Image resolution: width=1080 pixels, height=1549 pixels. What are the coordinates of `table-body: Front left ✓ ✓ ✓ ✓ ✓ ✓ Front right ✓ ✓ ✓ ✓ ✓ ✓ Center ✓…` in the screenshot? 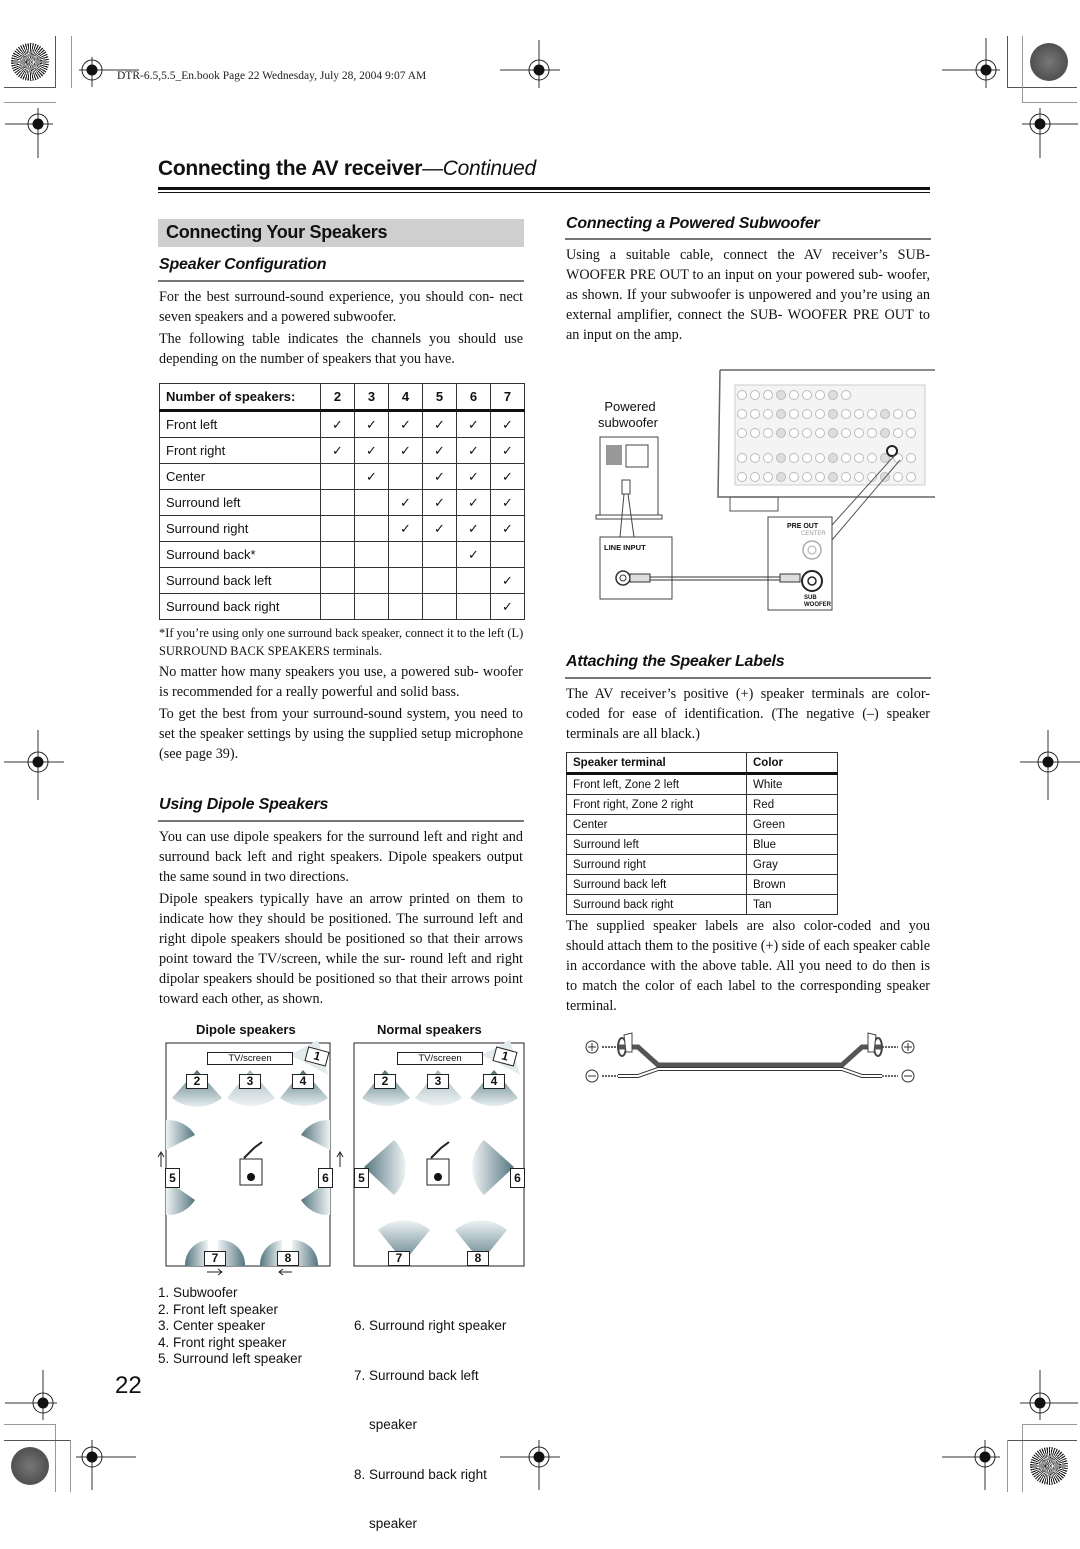 It's located at (342, 515).